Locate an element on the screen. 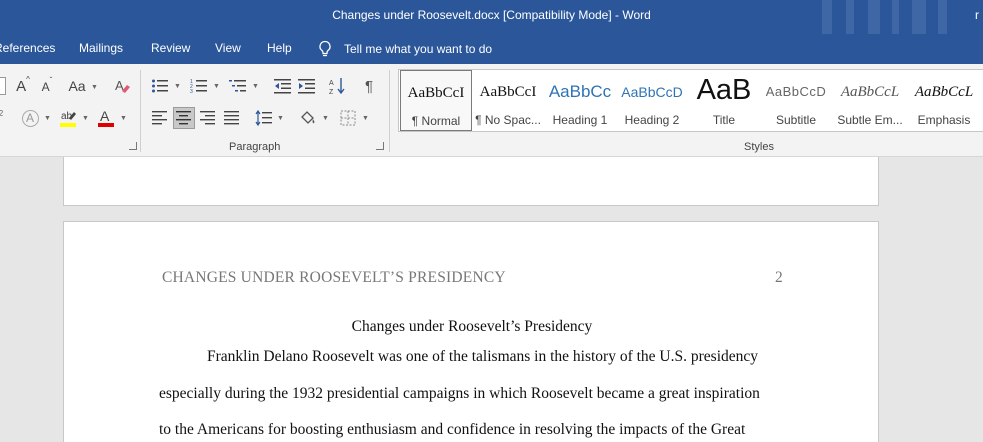  justify-icon is located at coordinates (231, 118).